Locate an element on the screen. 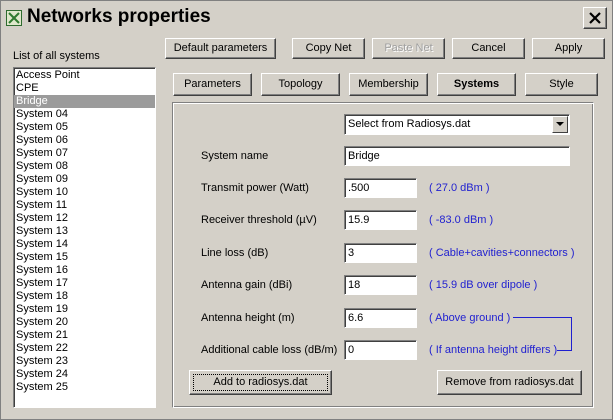 The width and height of the screenshot is (613, 420). list-item: System 15 is located at coordinates (84, 257).